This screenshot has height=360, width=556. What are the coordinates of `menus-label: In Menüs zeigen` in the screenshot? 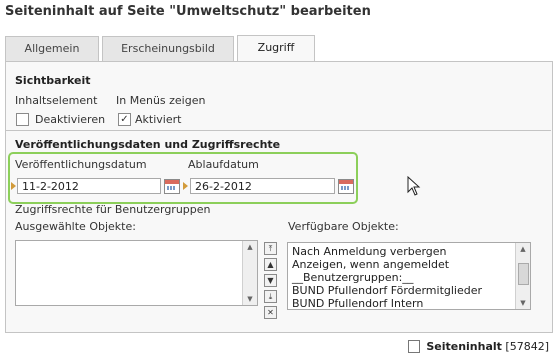 It's located at (161, 100).